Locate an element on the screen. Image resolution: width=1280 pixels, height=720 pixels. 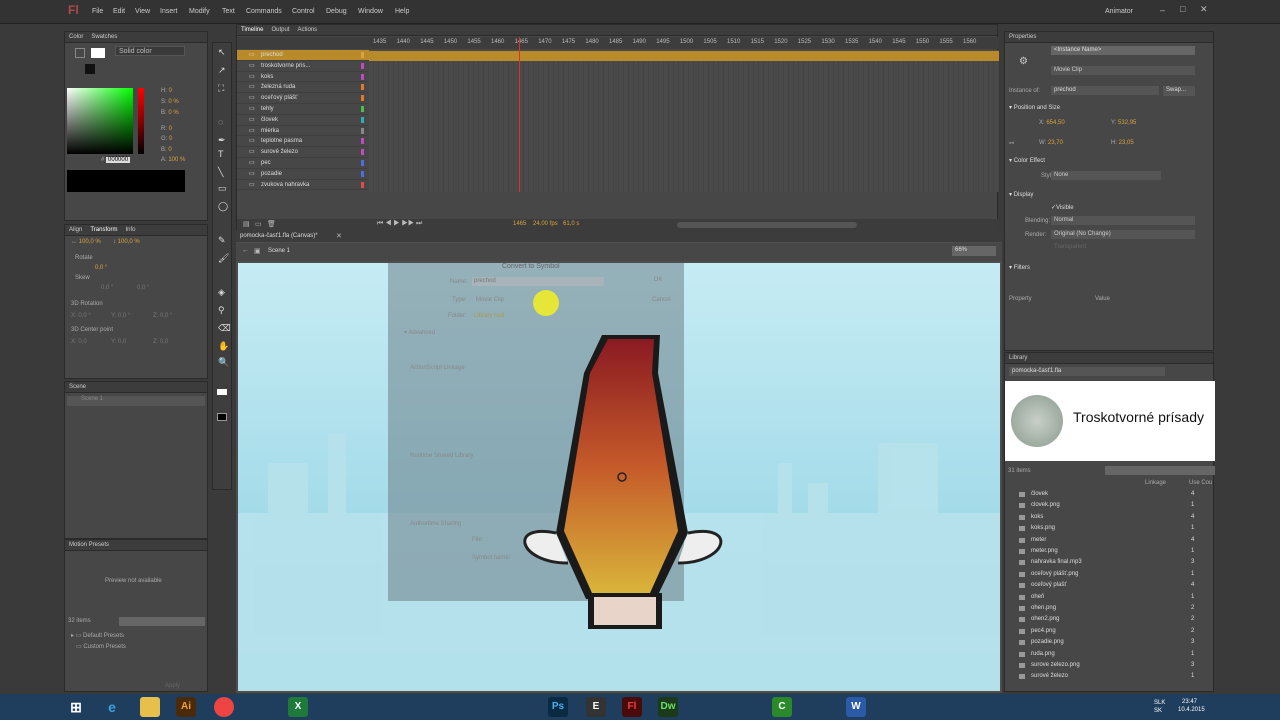
timeline-layer: ▭ zvukova nahravka is located at coordinates (303, 185).